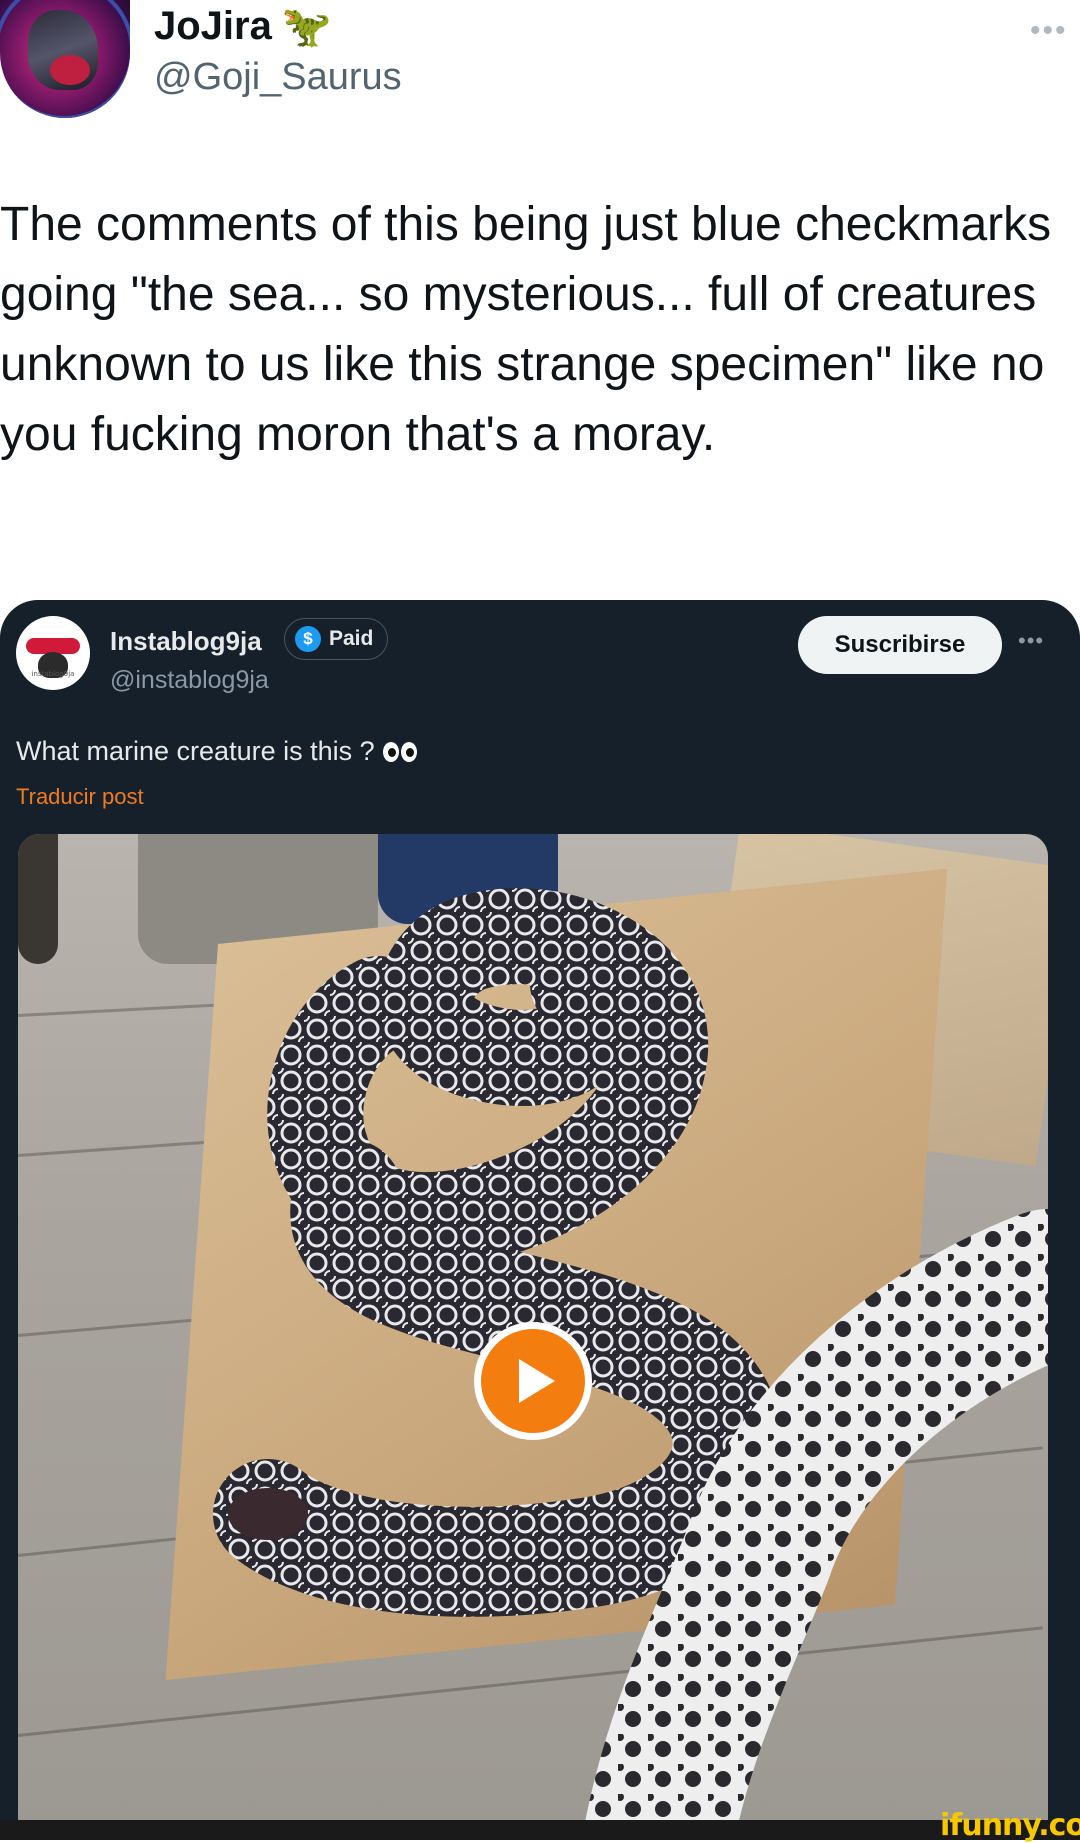  I want to click on play-button-fill, so click(533, 1381).